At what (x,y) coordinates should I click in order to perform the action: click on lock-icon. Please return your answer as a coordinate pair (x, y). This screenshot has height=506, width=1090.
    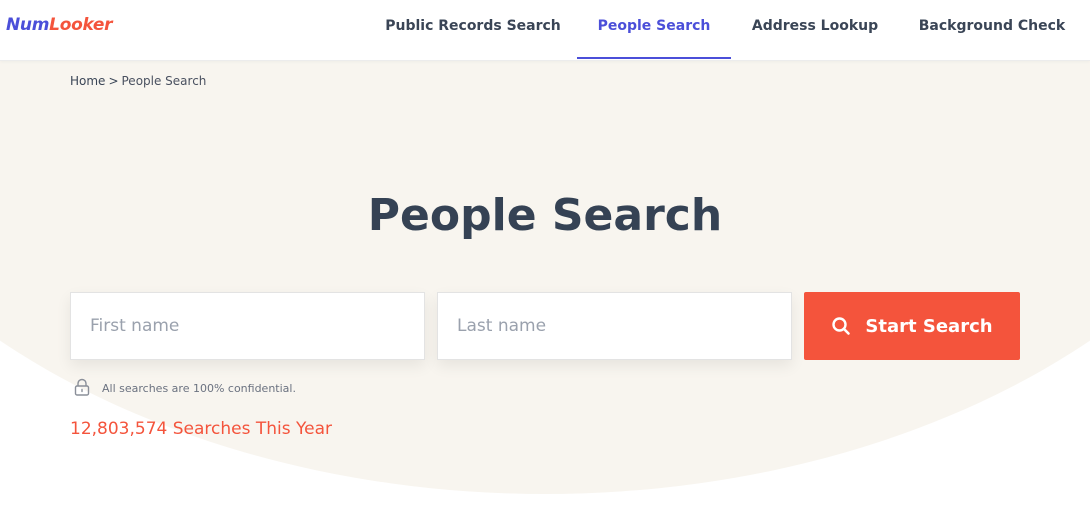
    Looking at the image, I should click on (82, 388).